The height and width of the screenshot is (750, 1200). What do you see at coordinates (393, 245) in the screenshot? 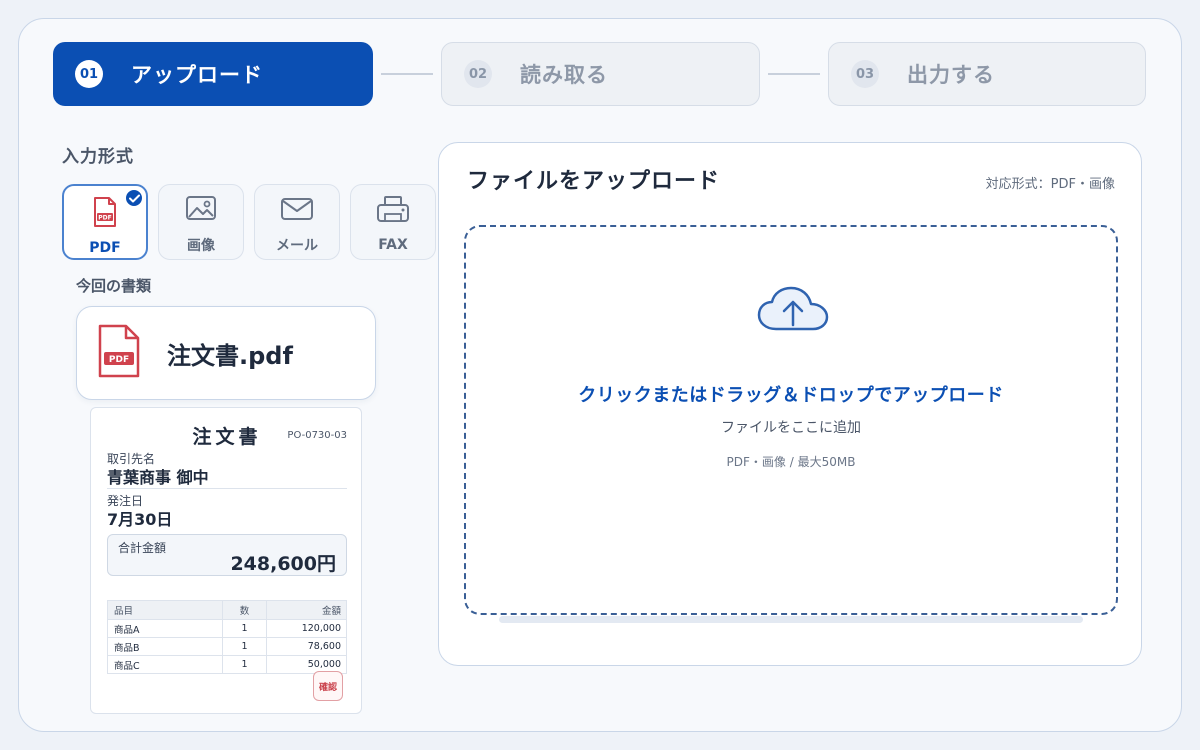
I see `format-label: FAX` at bounding box center [393, 245].